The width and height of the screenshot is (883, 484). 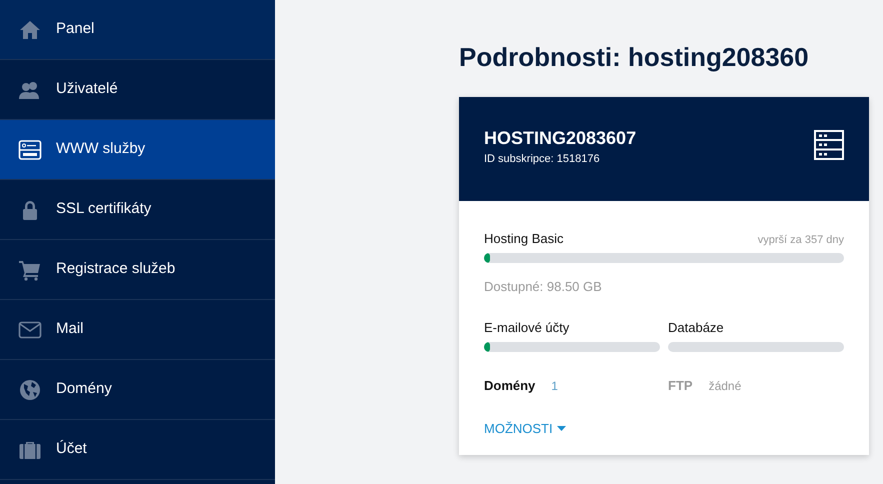 What do you see at coordinates (137, 330) in the screenshot?
I see `sidebar-item: Mail` at bounding box center [137, 330].